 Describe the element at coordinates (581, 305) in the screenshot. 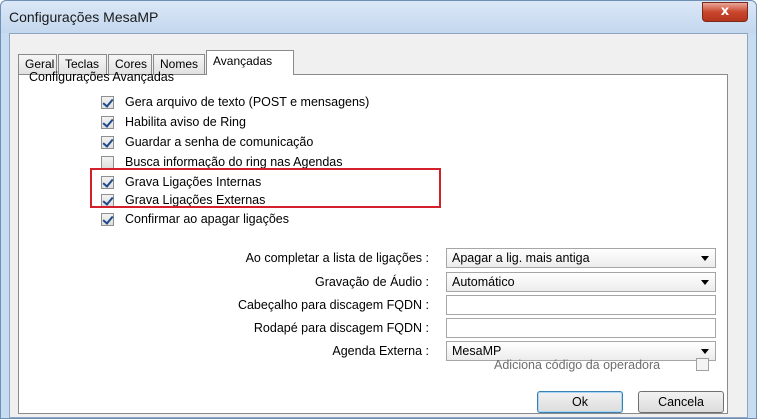

I see `cabecalho-input` at that location.